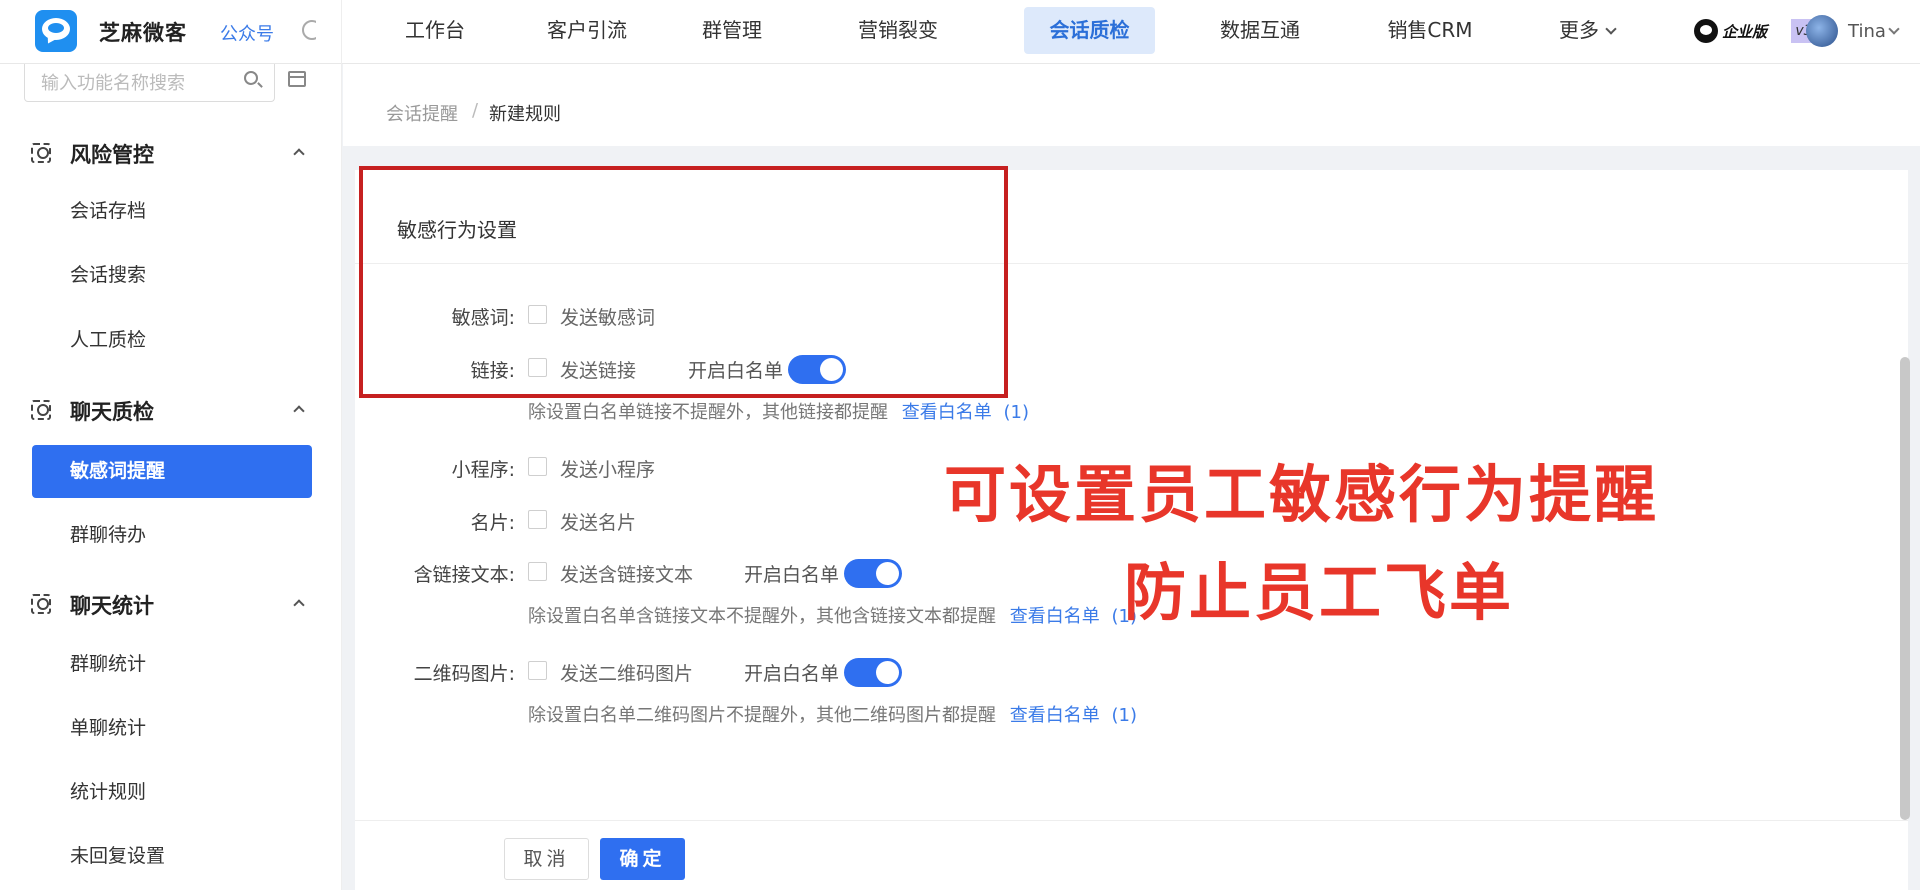 The width and height of the screenshot is (1920, 890). I want to click on breadcrumb-current: 新建规则, so click(525, 114).